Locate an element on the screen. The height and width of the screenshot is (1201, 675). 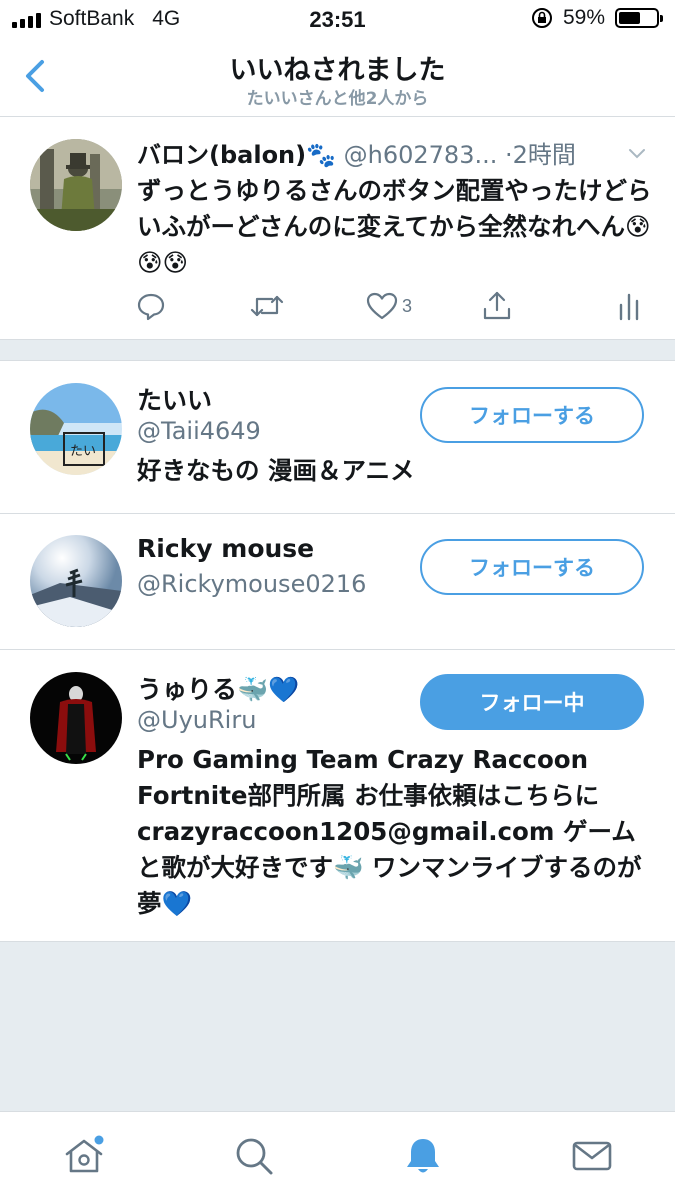
avatar-image: たい is located at coordinates (76, 429).